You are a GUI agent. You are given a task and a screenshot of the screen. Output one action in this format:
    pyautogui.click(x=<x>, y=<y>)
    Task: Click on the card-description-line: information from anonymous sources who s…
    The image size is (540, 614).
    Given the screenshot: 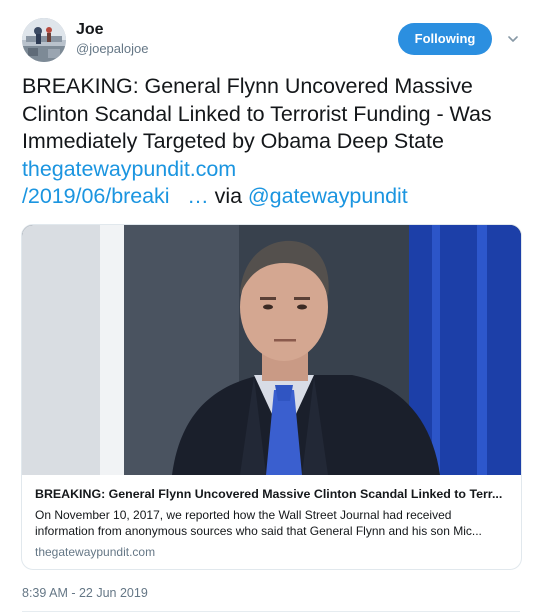 What is the action you would take?
    pyautogui.click(x=258, y=531)
    